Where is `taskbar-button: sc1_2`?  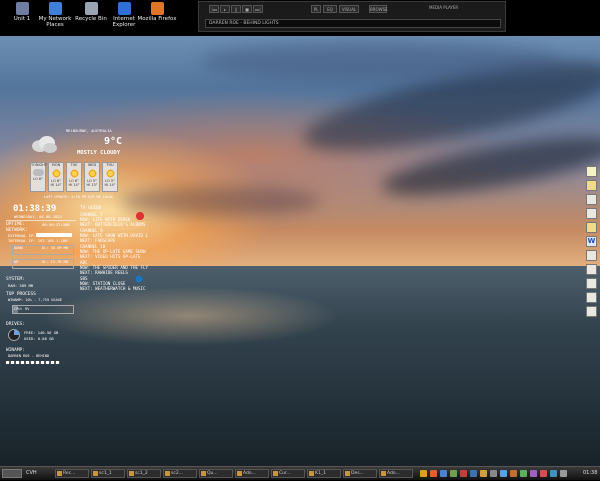
taskbar-button: sc1_2 is located at coordinates (144, 473).